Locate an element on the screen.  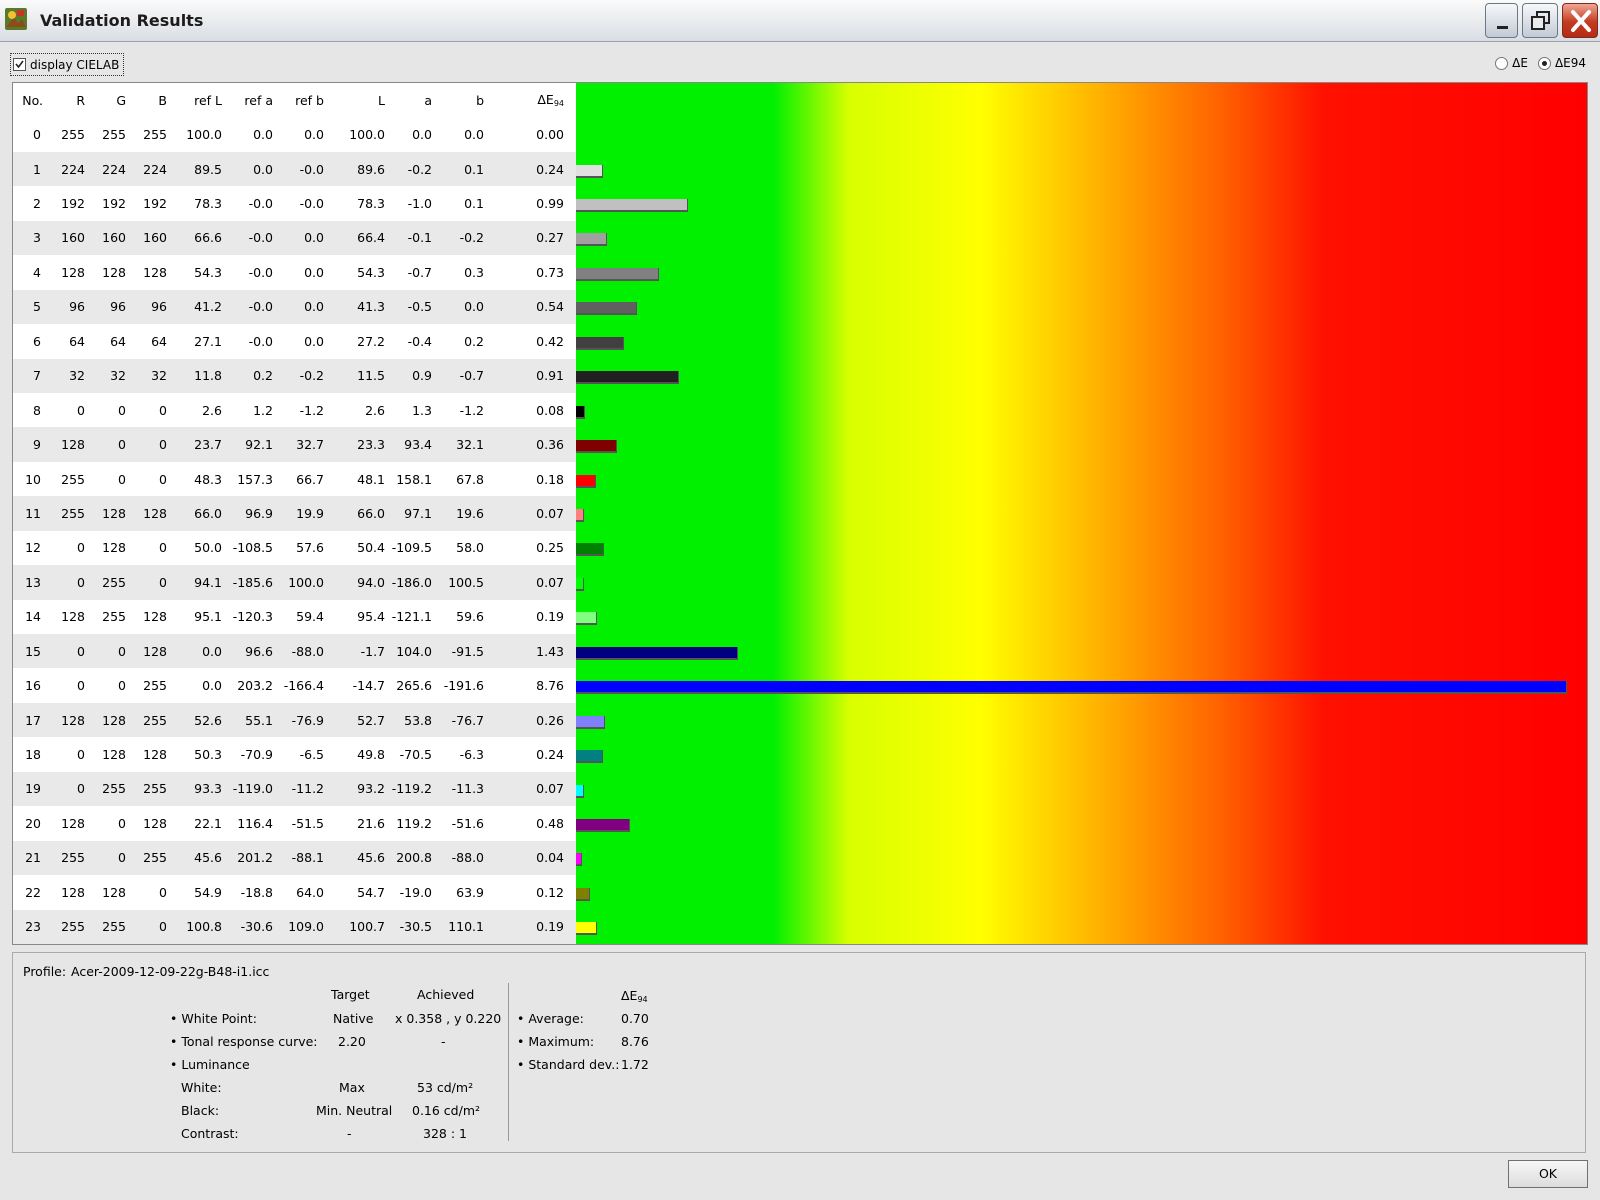
summary-divider is located at coordinates (508, 1062).